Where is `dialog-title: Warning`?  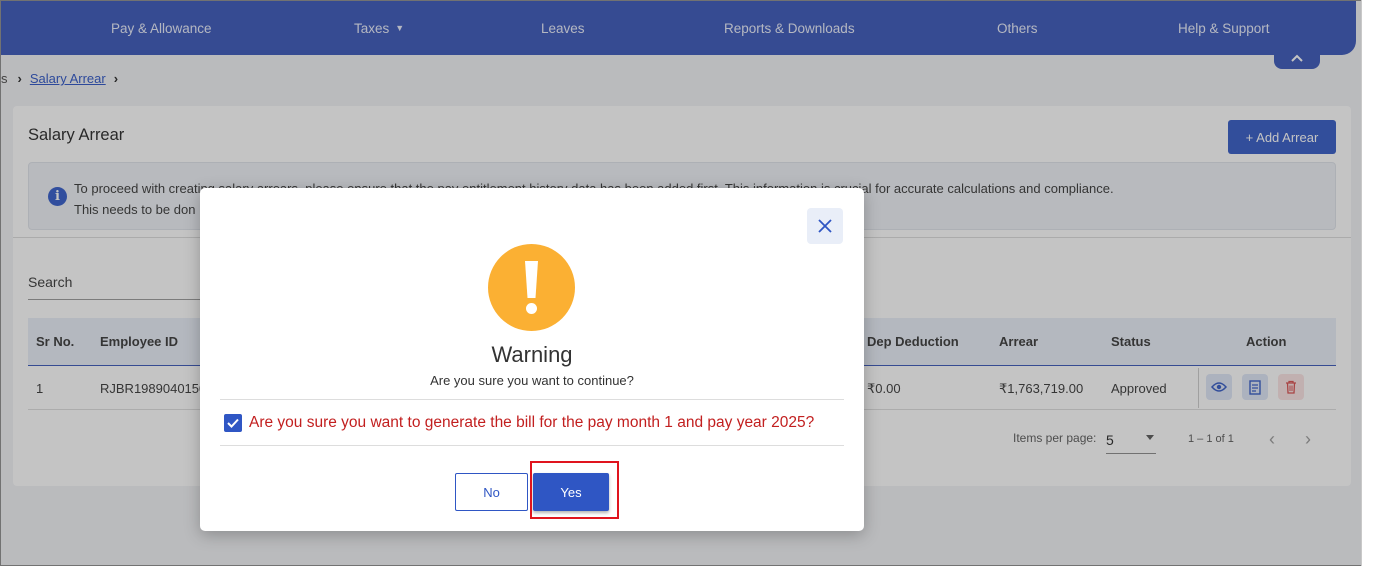 dialog-title: Warning is located at coordinates (532, 354).